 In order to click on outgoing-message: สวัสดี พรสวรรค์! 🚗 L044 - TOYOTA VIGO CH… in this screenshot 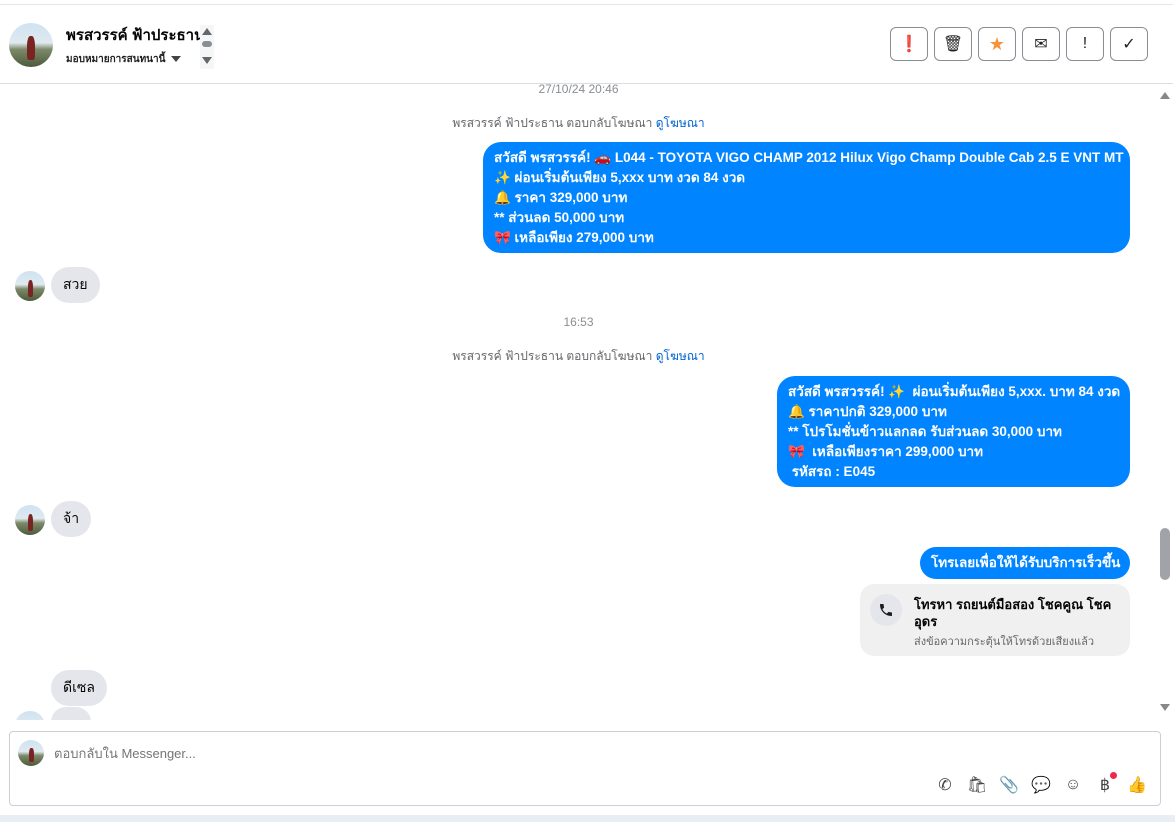, I will do `click(806, 197)`.